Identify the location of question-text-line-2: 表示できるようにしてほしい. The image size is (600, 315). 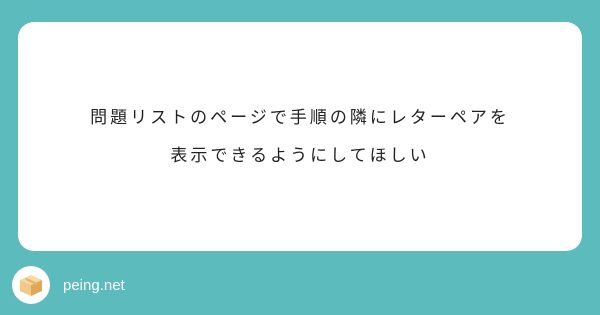
(300, 155).